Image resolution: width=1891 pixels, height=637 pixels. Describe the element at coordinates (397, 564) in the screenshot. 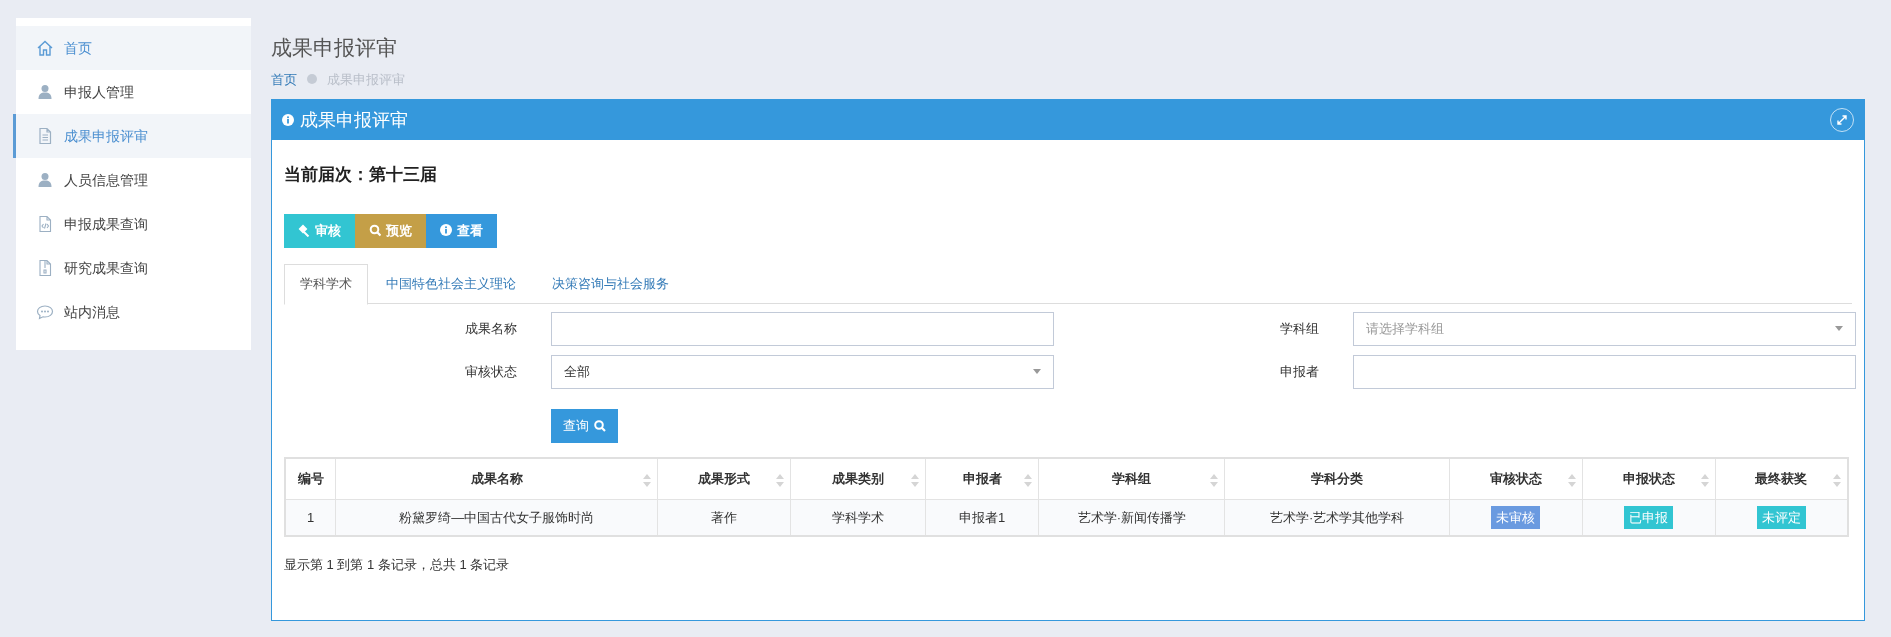

I see `pagination-summary: 显示第 1 到第 1 条记录，总共 1 条记录` at that location.